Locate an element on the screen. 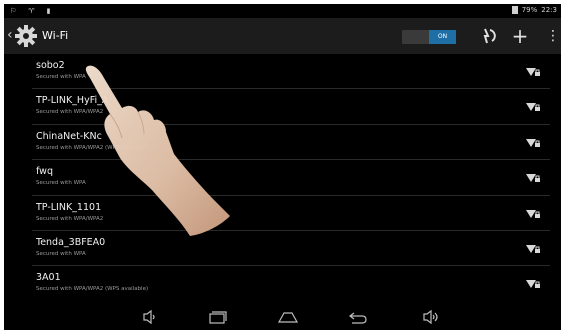  volume-down-icon is located at coordinates (150, 317).